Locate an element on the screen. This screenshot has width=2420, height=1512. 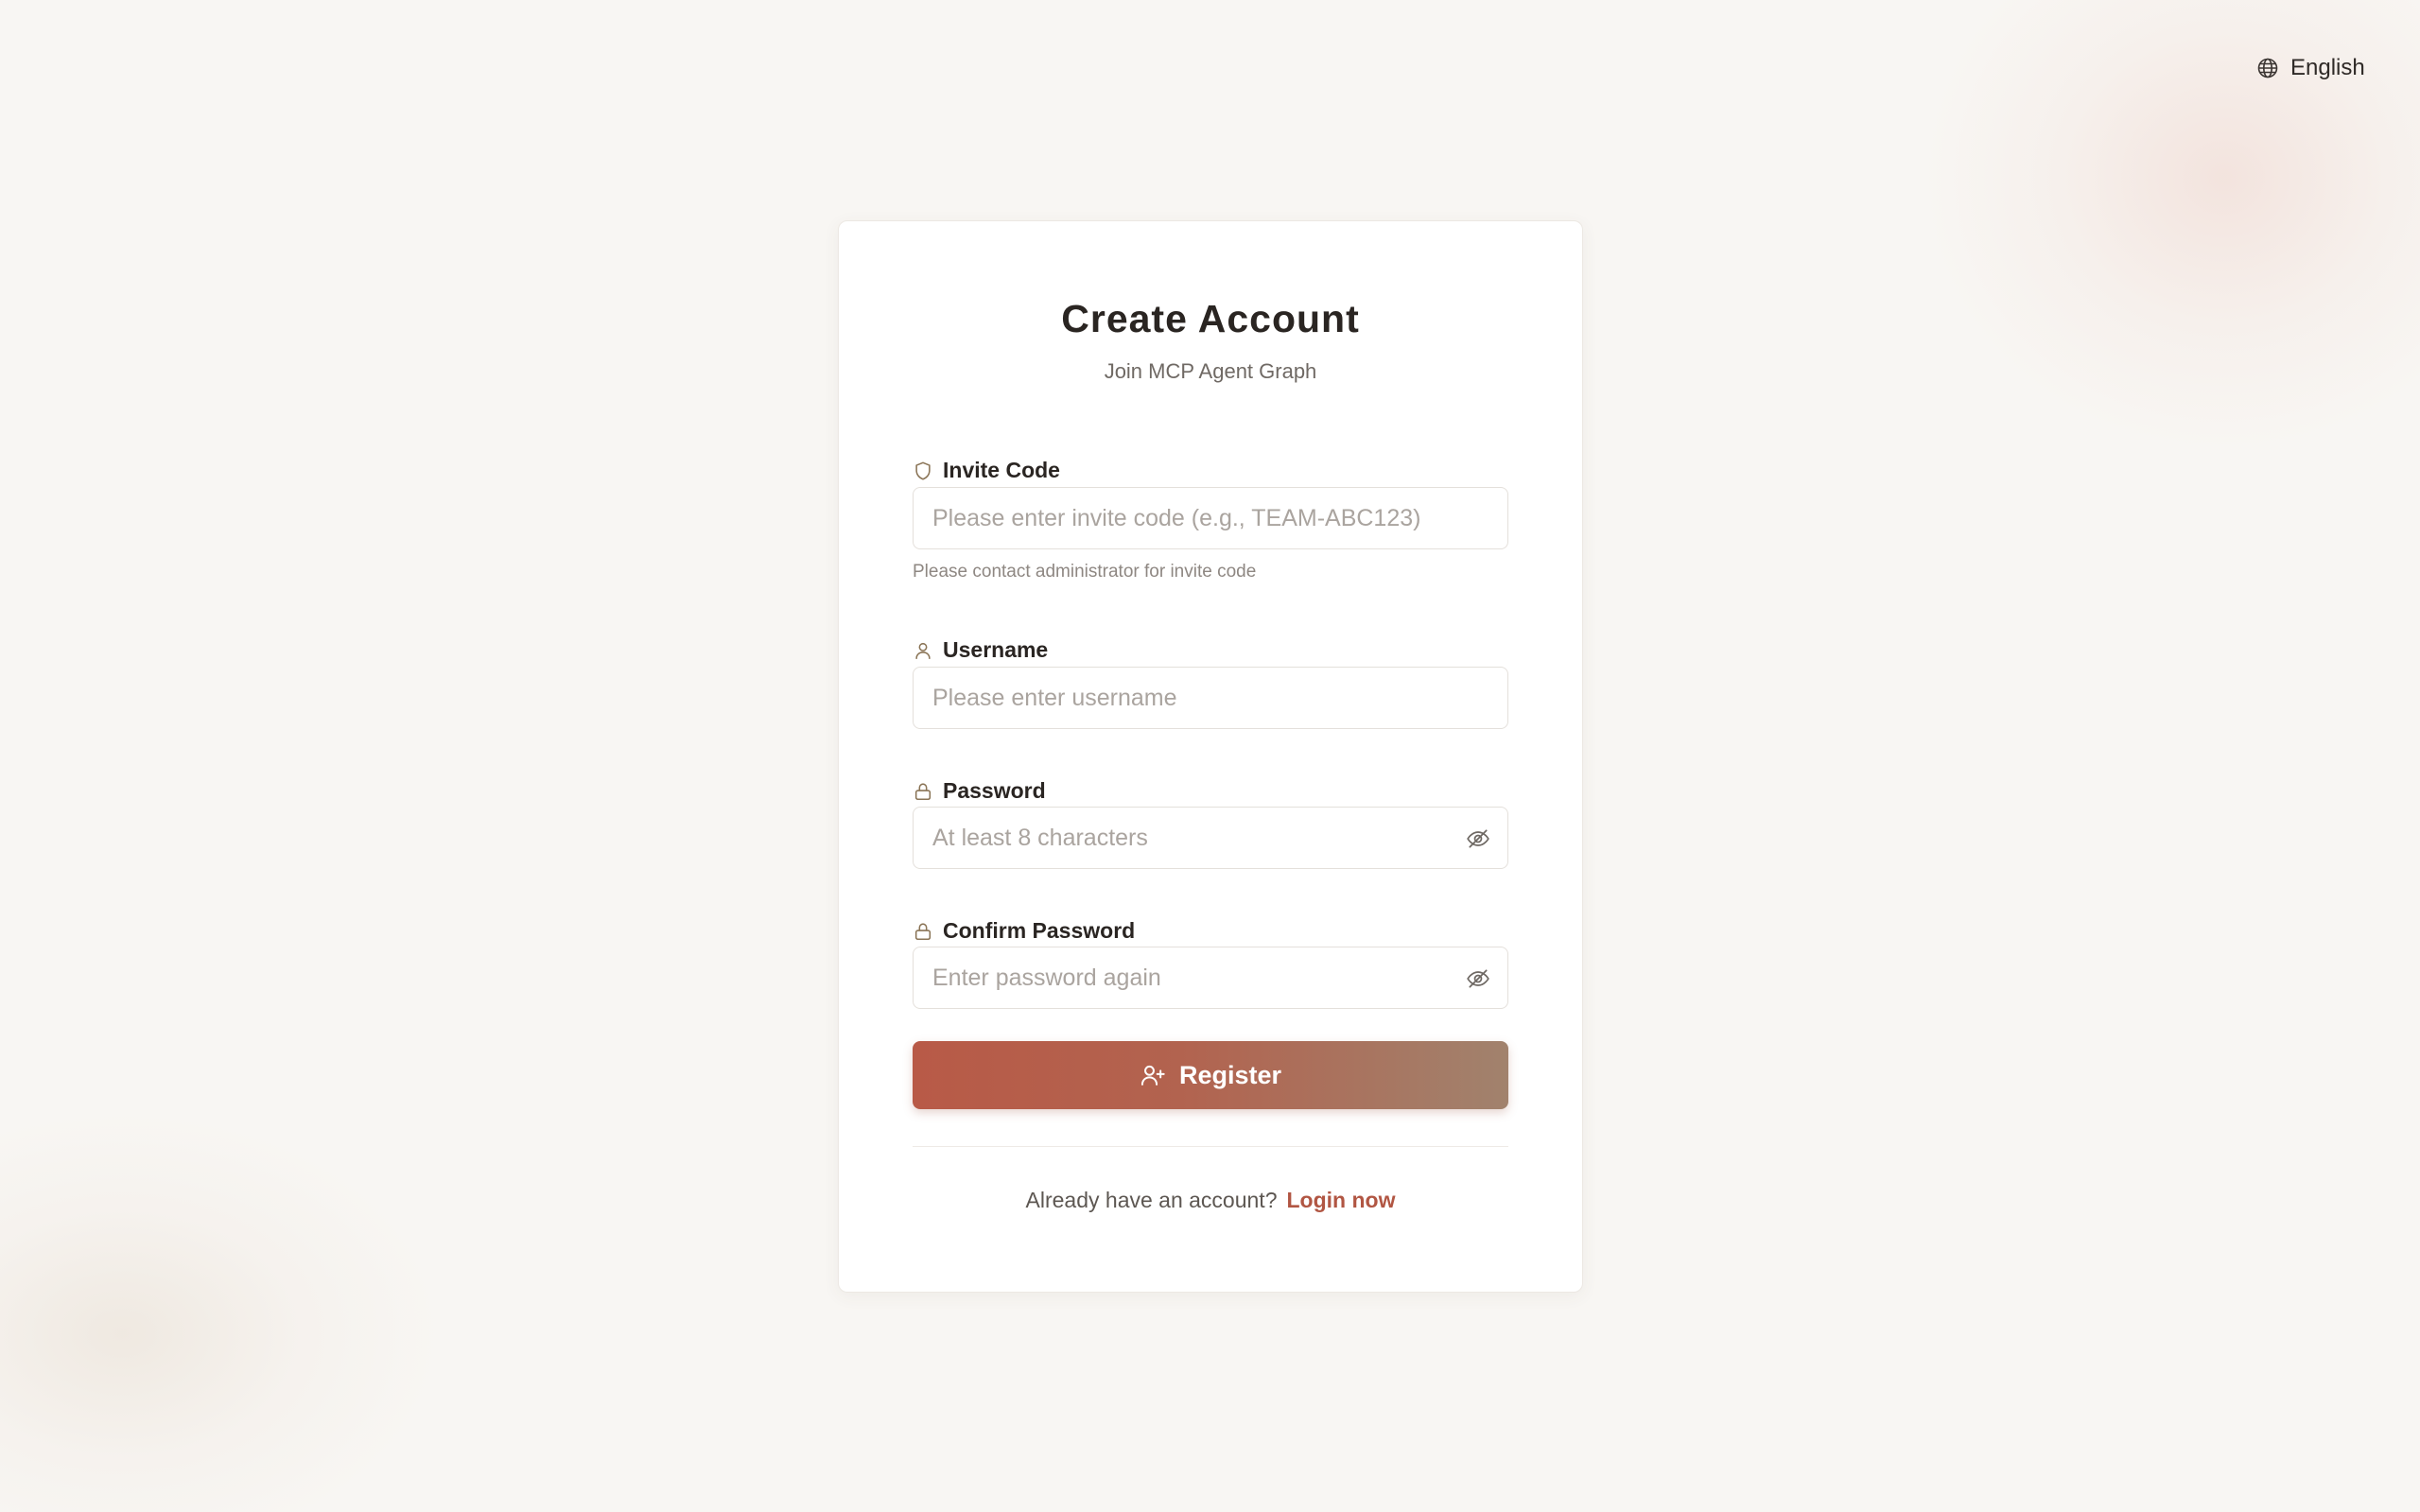
shield-icon is located at coordinates (923, 470).